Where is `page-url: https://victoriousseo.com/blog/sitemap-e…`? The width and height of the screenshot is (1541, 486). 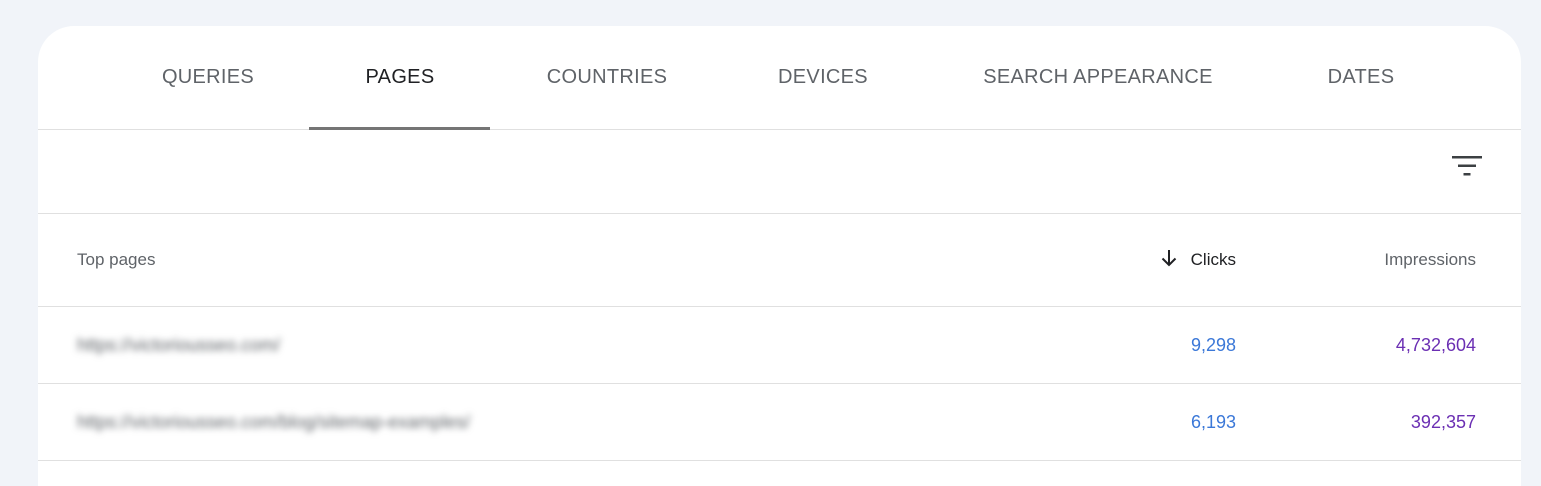 page-url: https://victoriousseo.com/blog/sitemap-e… is located at coordinates (273, 422).